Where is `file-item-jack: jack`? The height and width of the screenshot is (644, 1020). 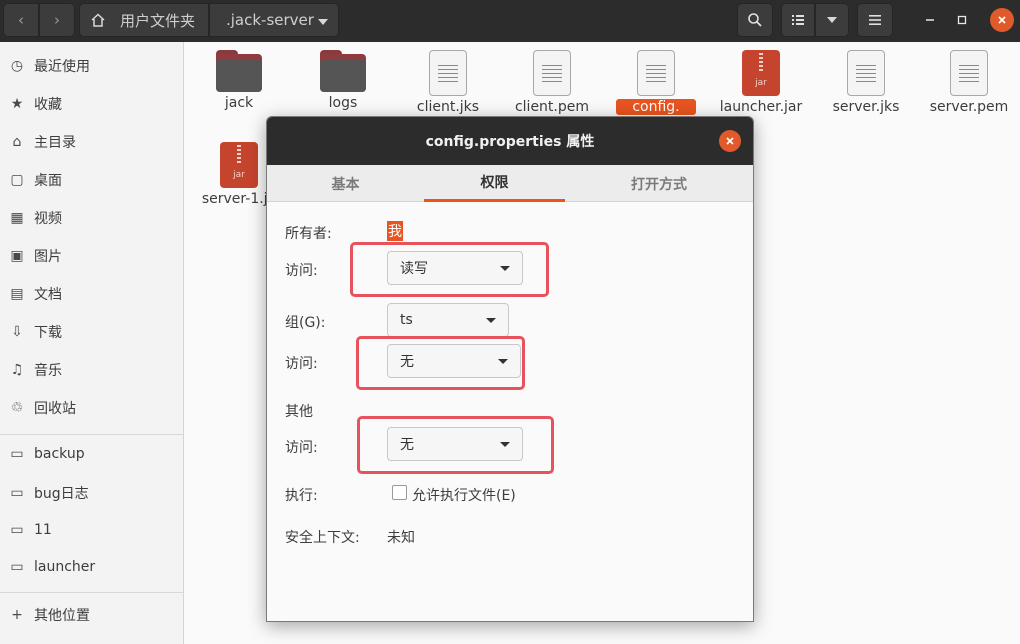
file-item-jack: jack is located at coordinates (239, 77).